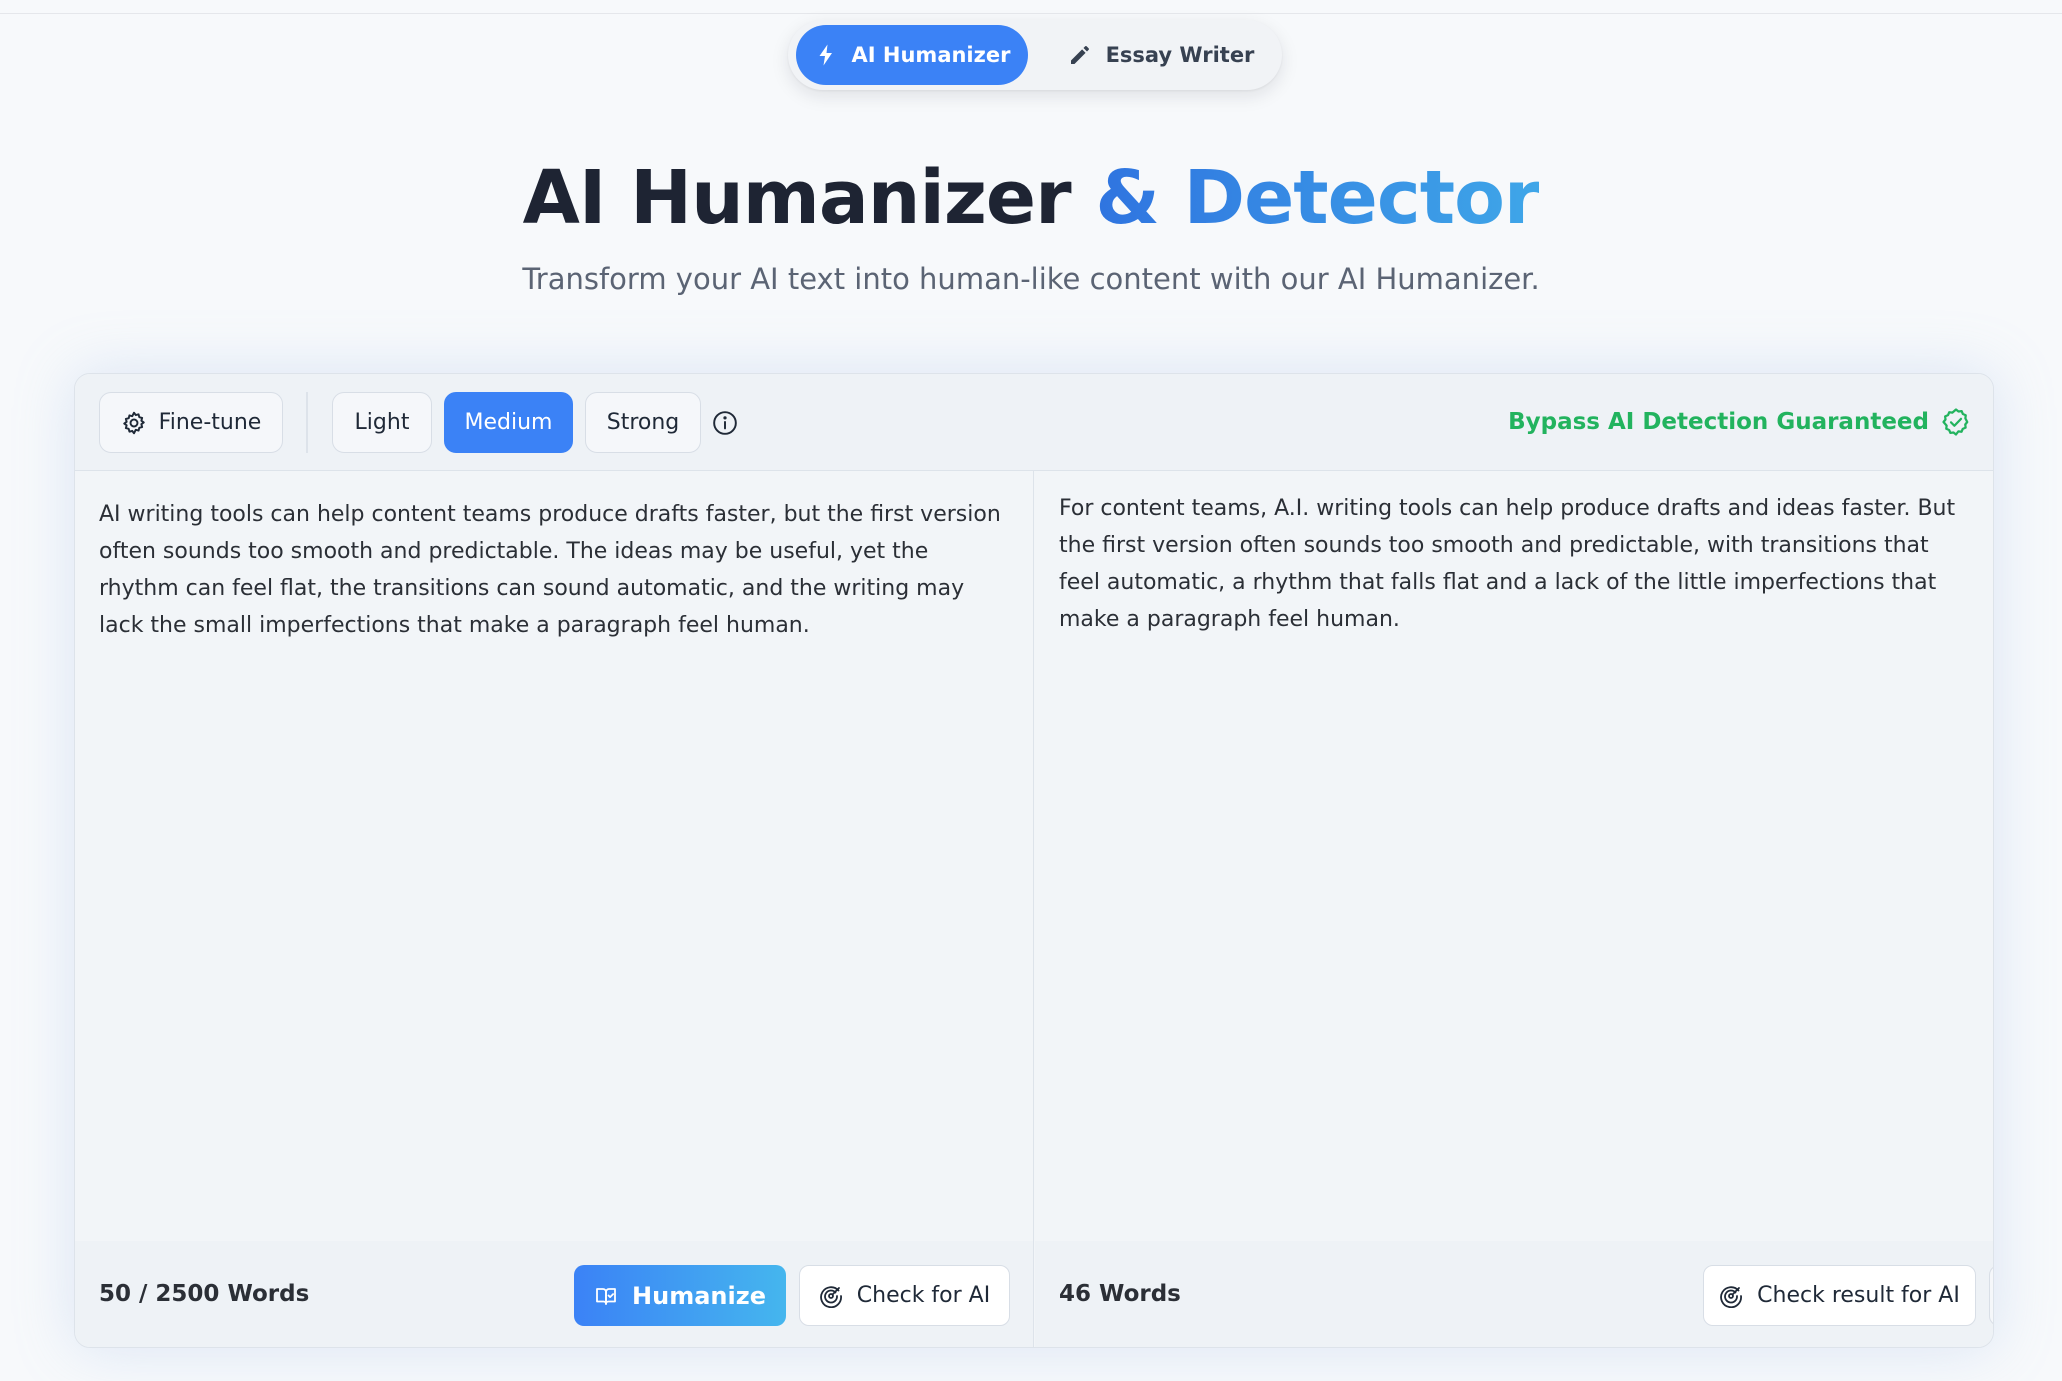  I want to click on book-check-icon, so click(606, 1296).